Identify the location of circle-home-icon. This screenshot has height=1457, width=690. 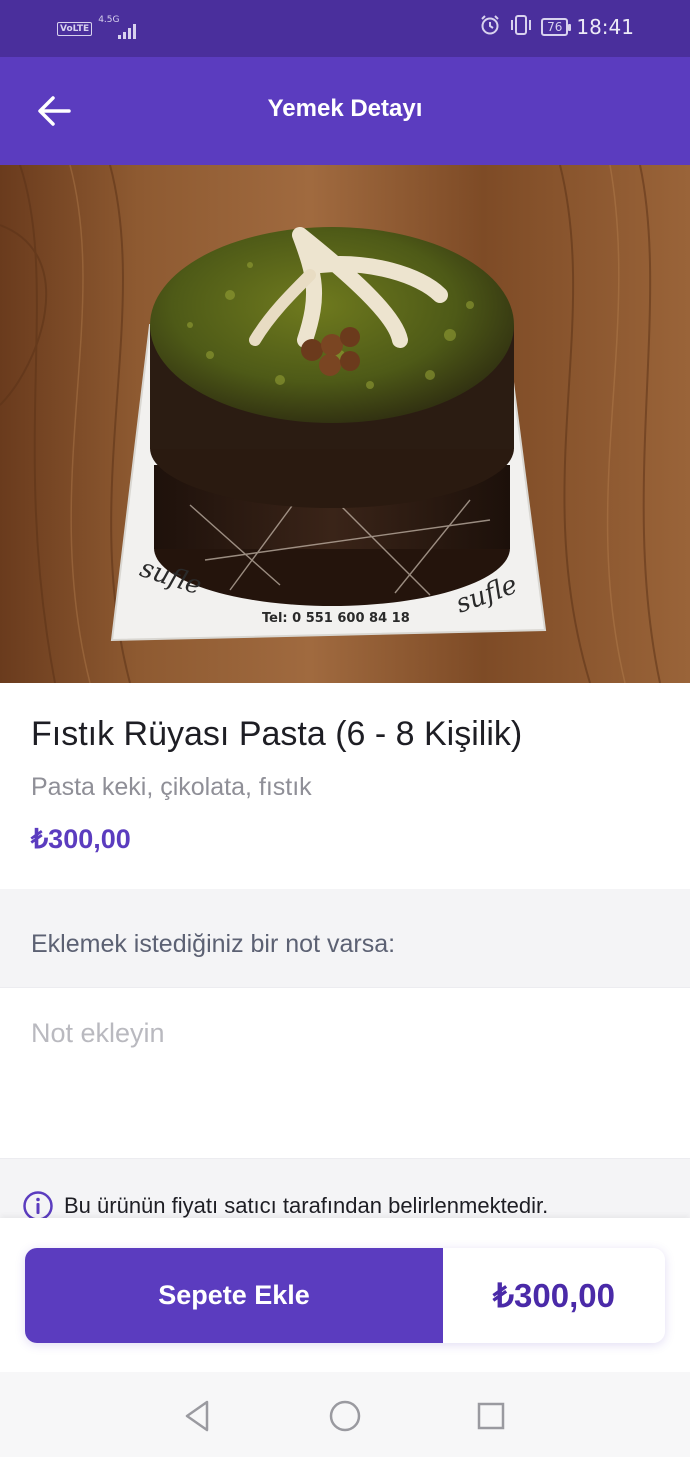
(345, 1416).